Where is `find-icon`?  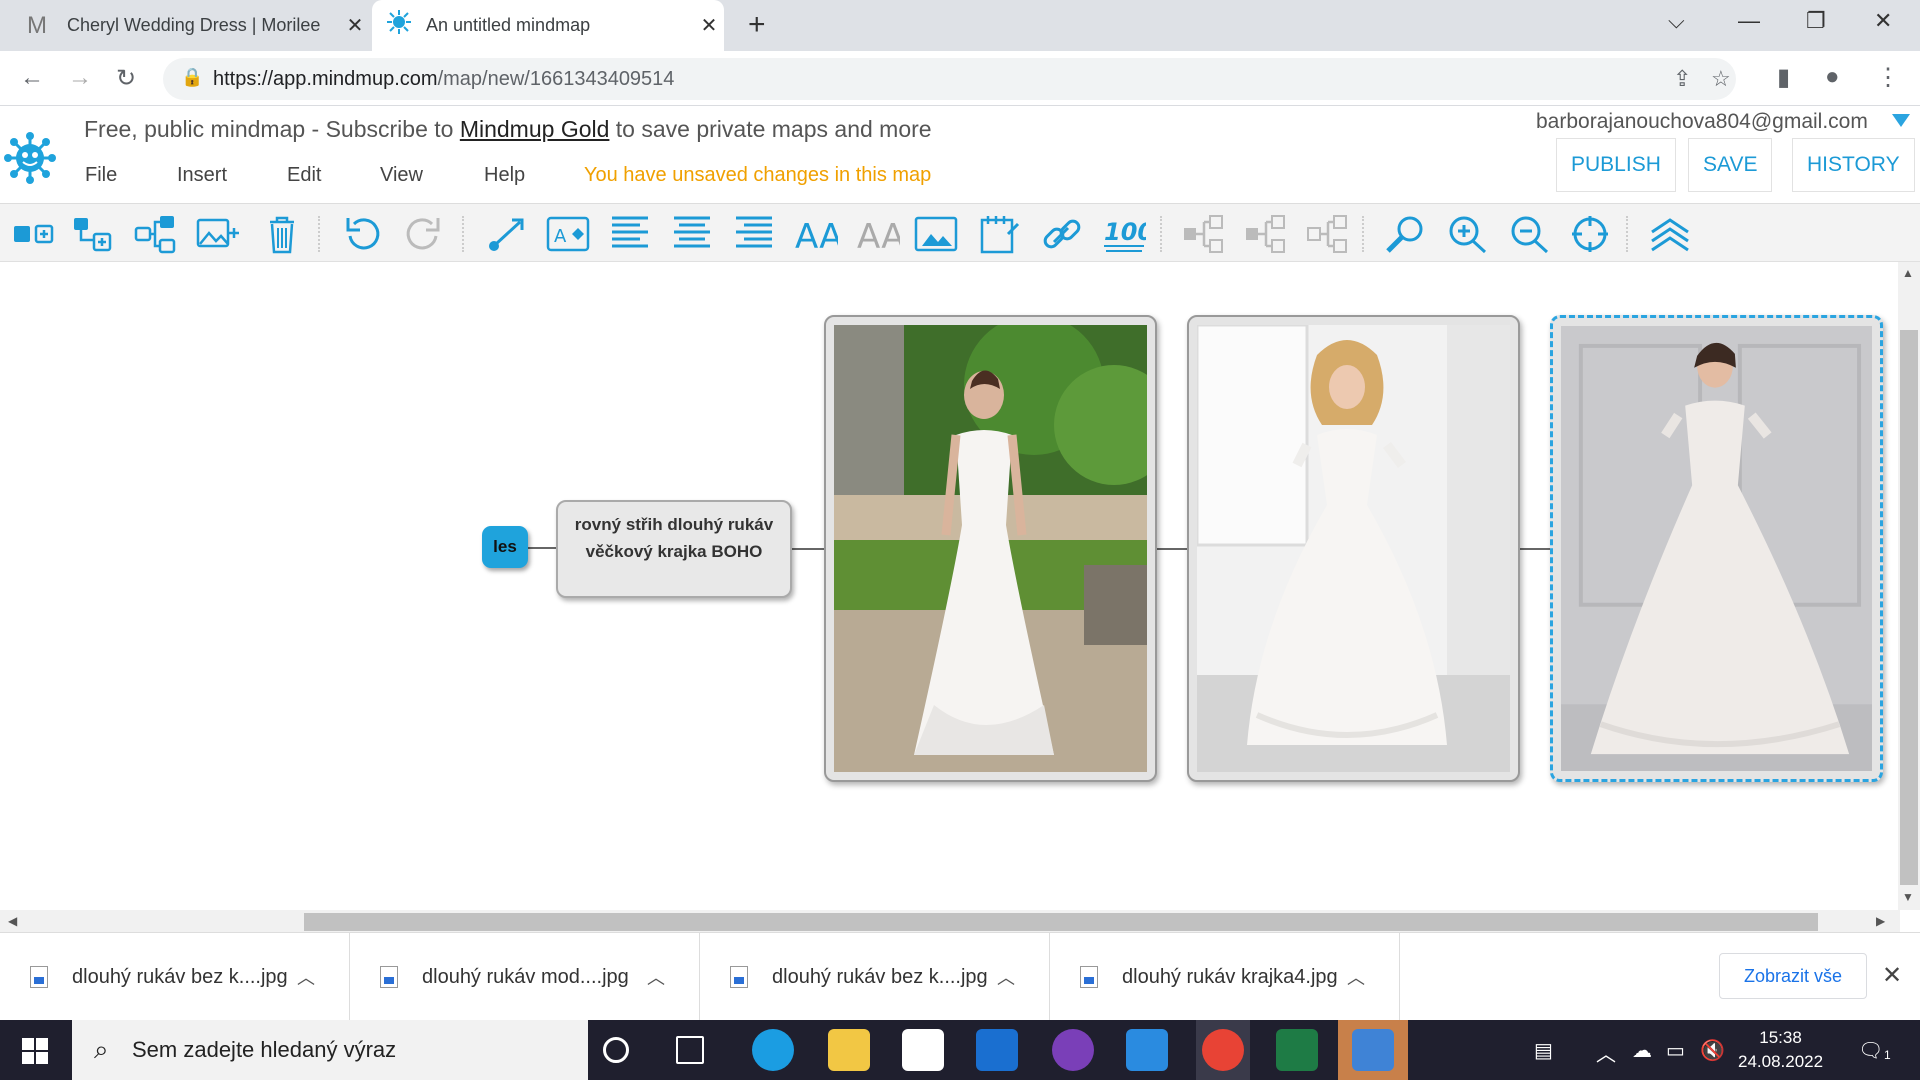 find-icon is located at coordinates (1406, 234).